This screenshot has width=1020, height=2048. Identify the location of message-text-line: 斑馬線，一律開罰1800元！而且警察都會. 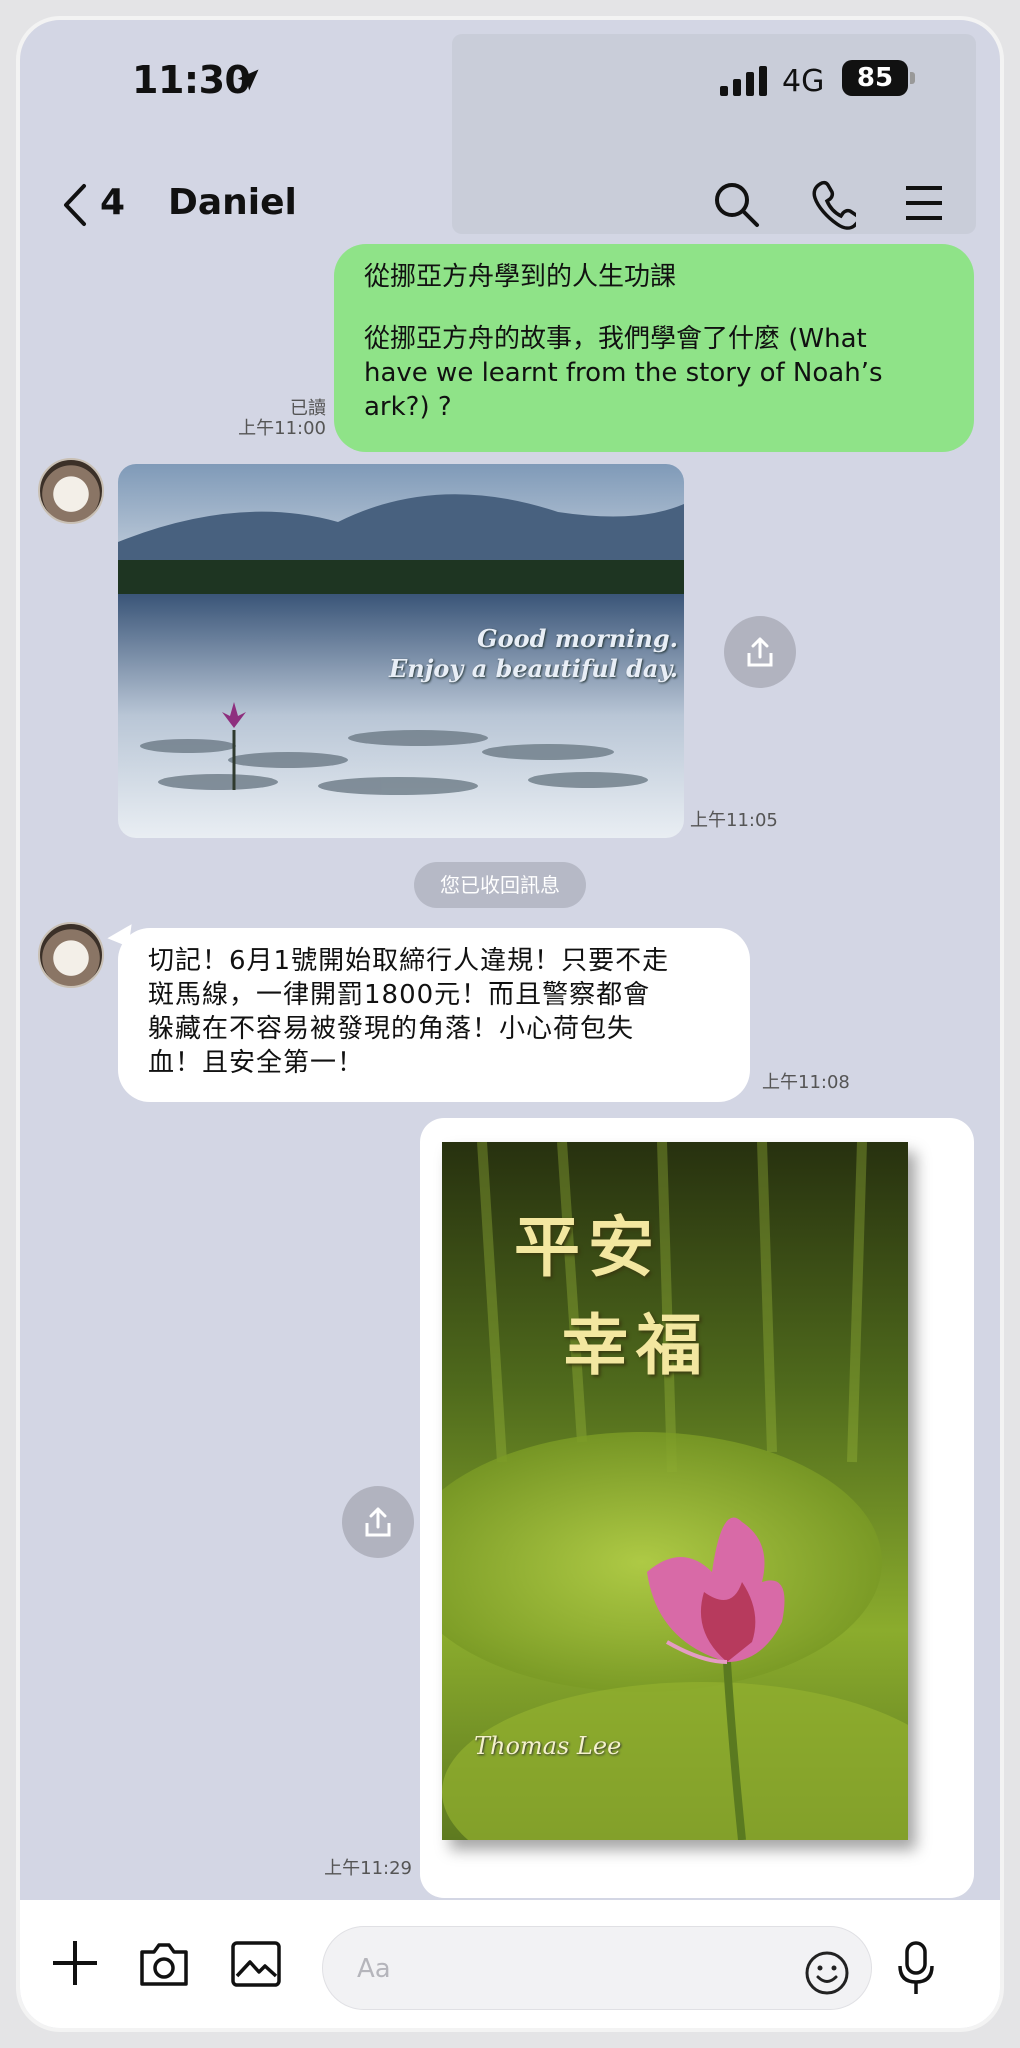
(399, 995).